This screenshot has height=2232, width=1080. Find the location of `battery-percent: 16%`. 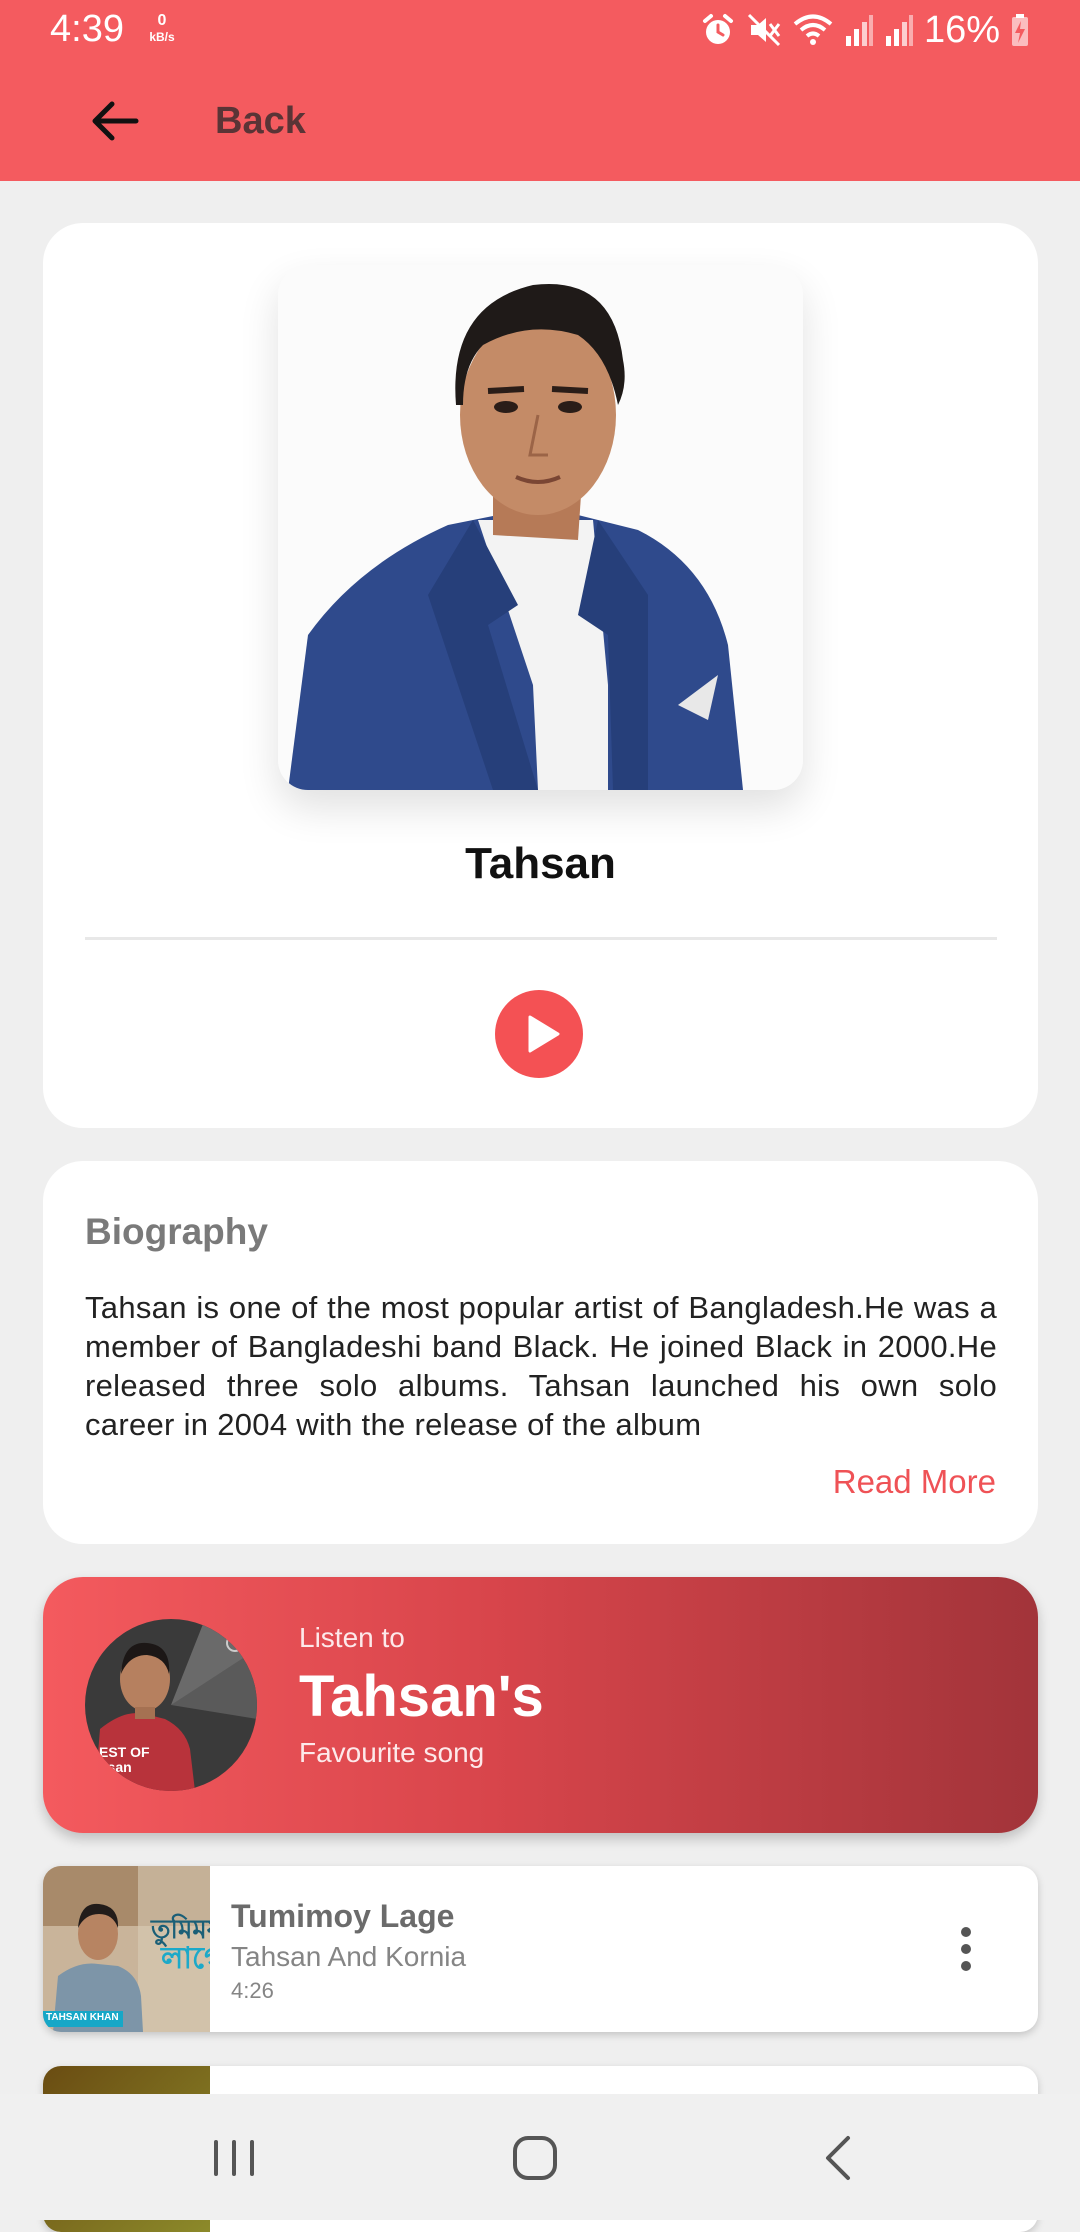

battery-percent: 16% is located at coordinates (961, 29).